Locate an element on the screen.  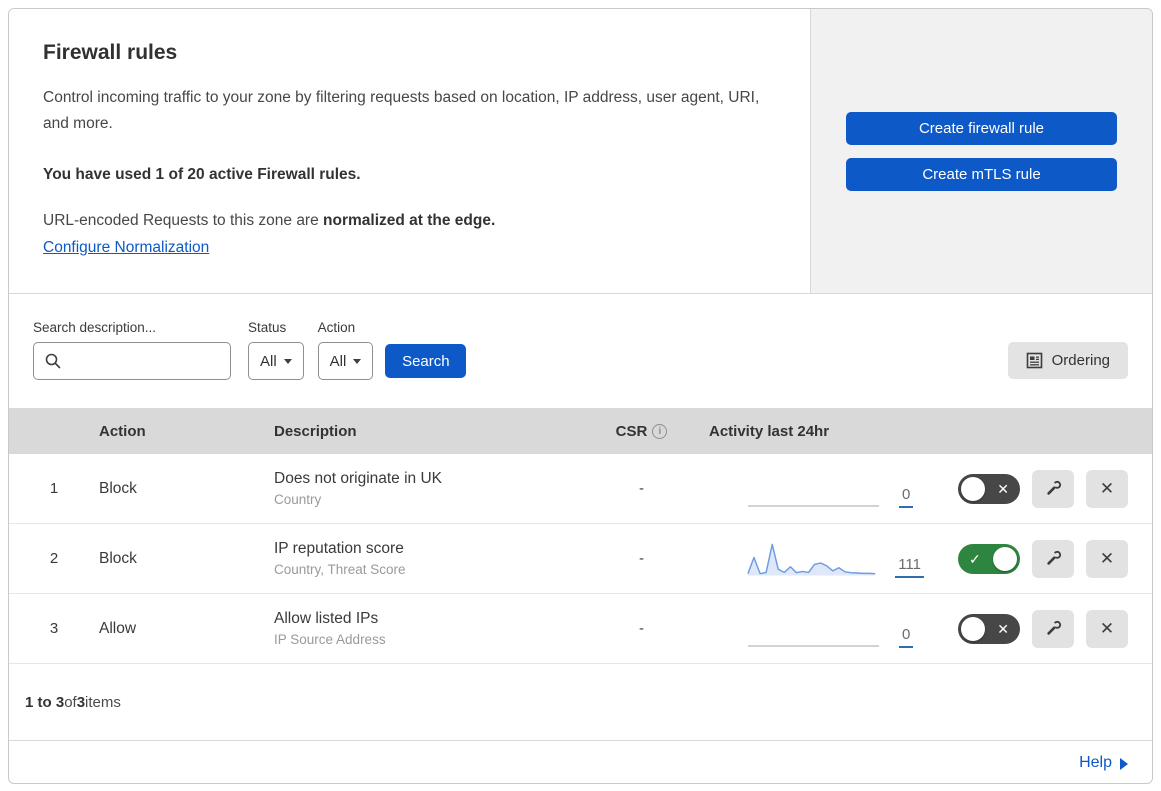
status-selected-value: All is located at coordinates (268, 361).